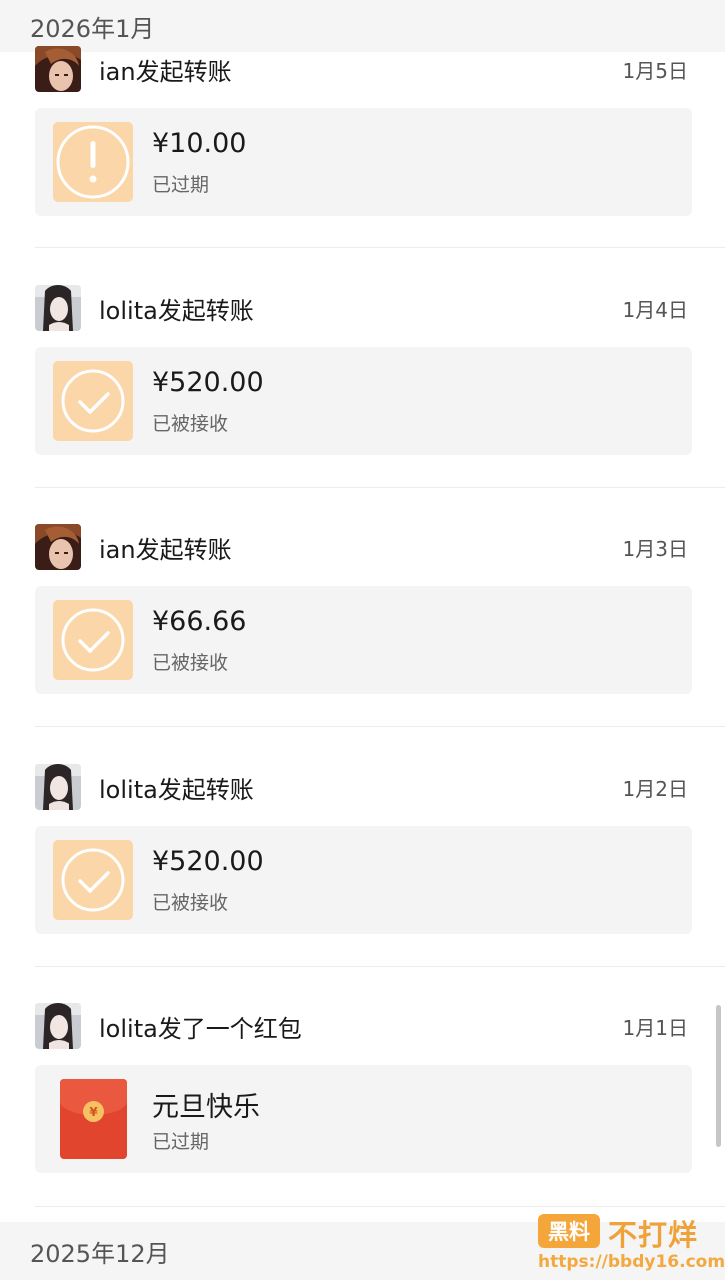 The image size is (725, 1280). I want to click on red-packet-greeting: 元旦快乐, so click(206, 1107).